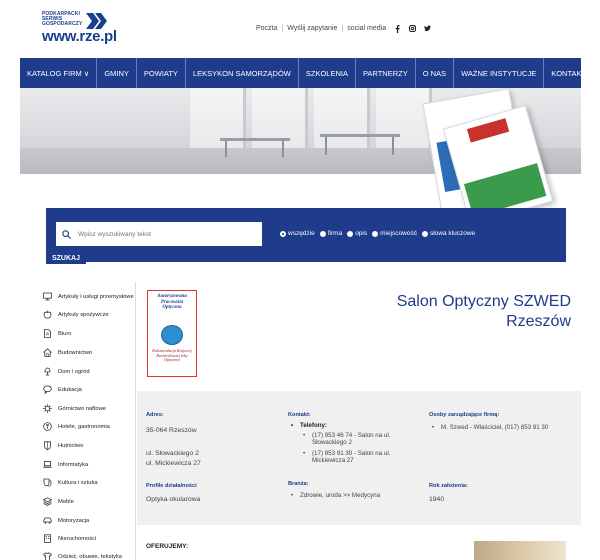  Describe the element at coordinates (437, 499) in the screenshot. I see `rok-value: 1940` at that location.